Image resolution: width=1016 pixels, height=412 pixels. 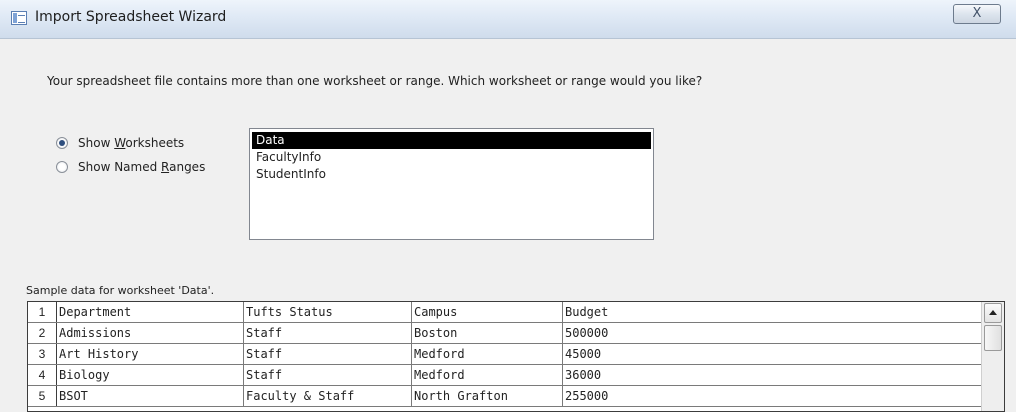 What do you see at coordinates (487, 396) in the screenshot?
I see `table-cell: North Grafton` at bounding box center [487, 396].